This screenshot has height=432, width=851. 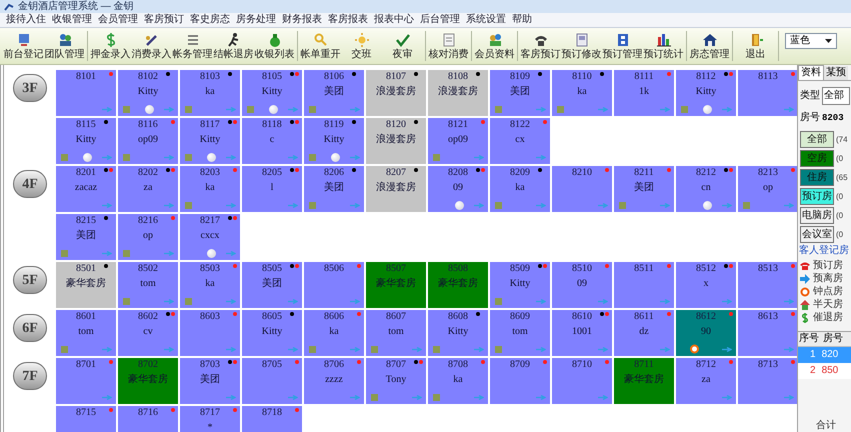 I want to click on room-tile: 8103 ka, so click(x=210, y=93).